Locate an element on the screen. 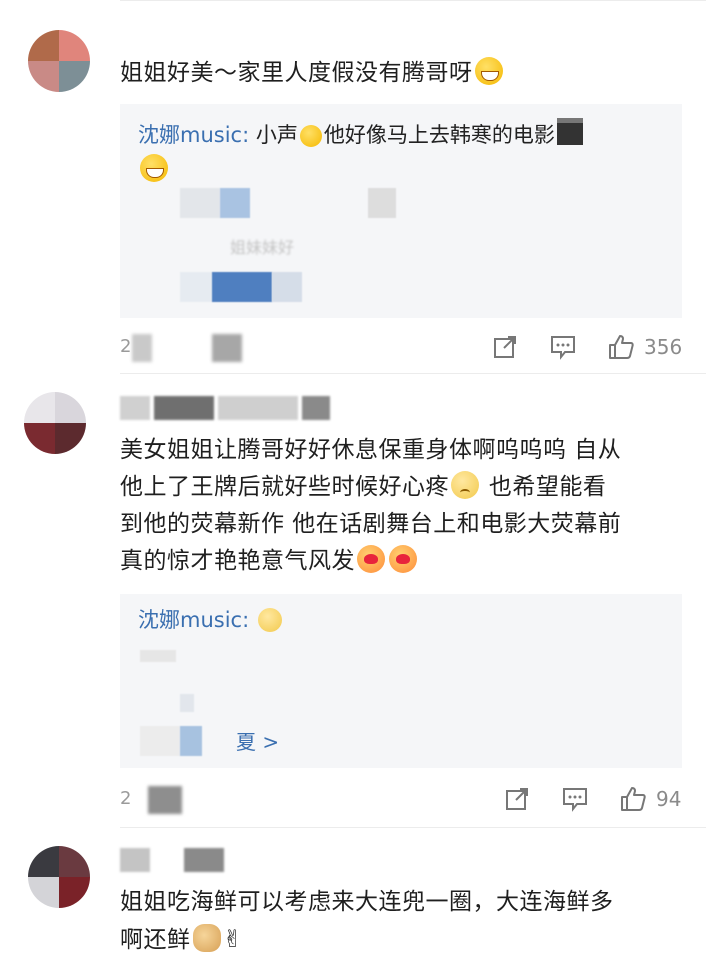 Image resolution: width=706 pixels, height=965 pixels. shush-emoji-icon is located at coordinates (310, 136).